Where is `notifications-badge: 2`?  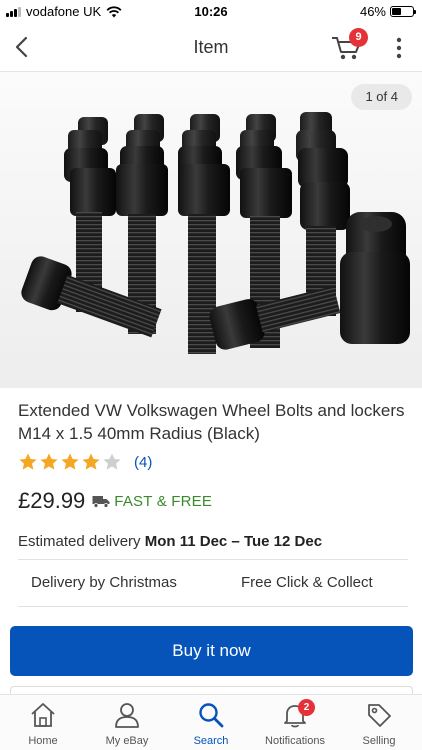 notifications-badge: 2 is located at coordinates (306, 707).